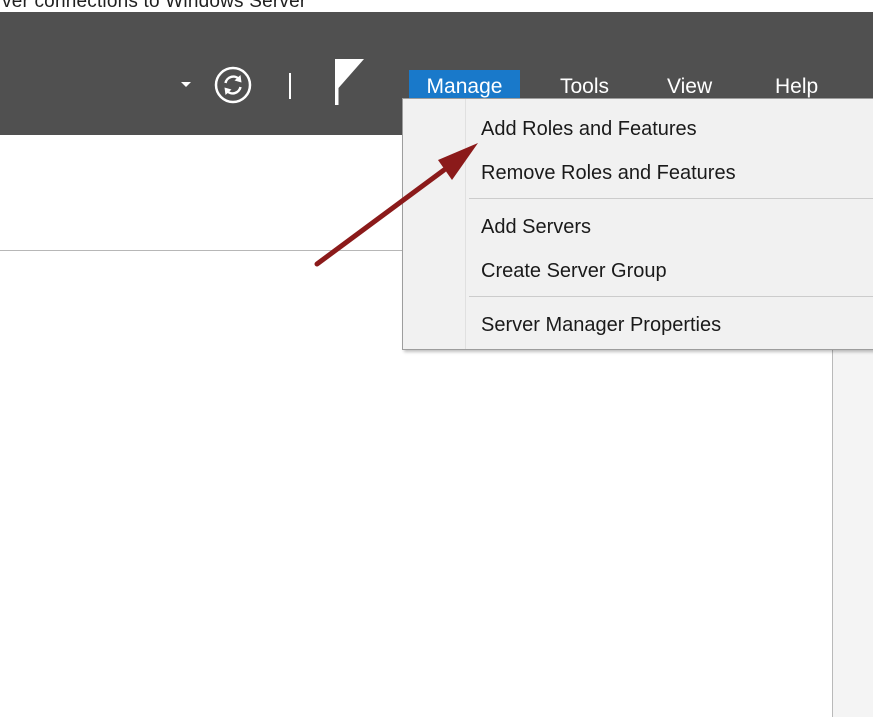 This screenshot has height=717, width=873. Describe the element at coordinates (589, 129) in the screenshot. I see `menu-item-add-roles-and-features: Add Roles and Features` at that location.